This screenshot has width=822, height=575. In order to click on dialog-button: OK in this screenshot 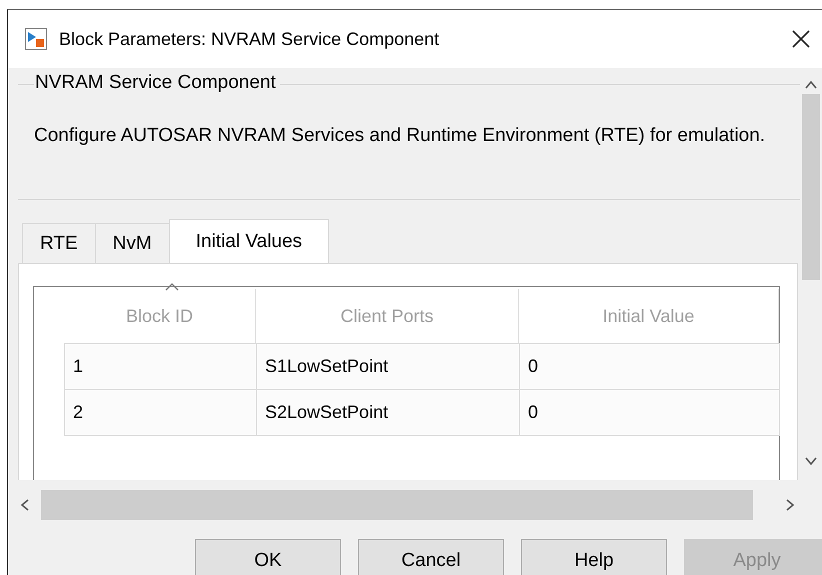, I will do `click(268, 557)`.